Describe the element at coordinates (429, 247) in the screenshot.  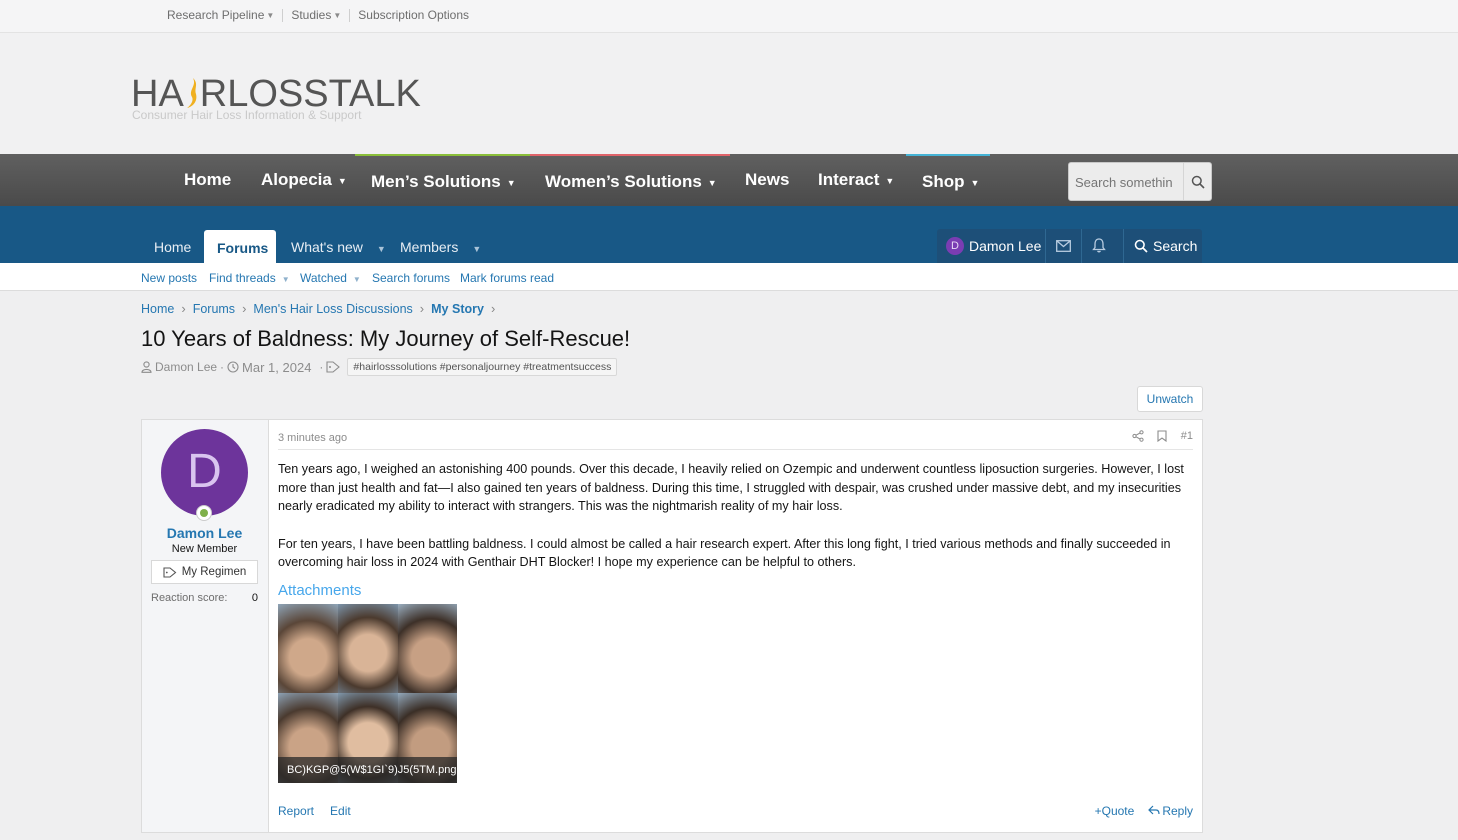
I see `forum-nav-label: Members` at that location.